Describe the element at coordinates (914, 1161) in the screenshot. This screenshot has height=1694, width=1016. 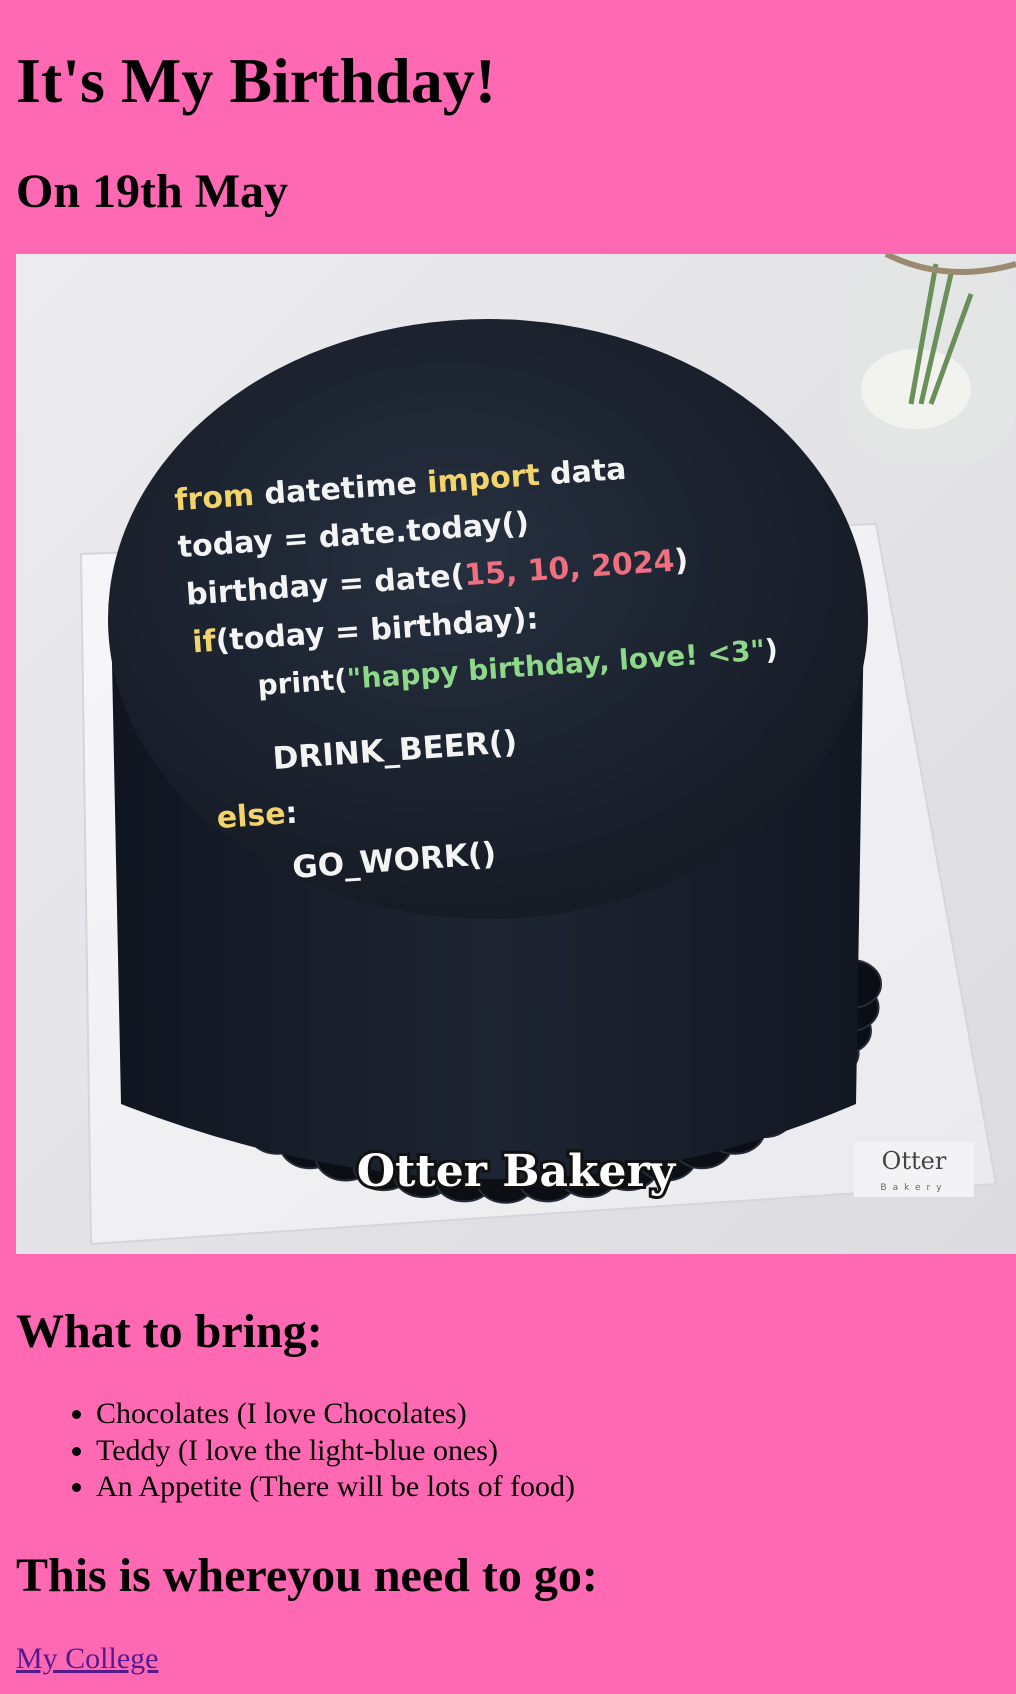
I see `svg-text: Otter` at that location.